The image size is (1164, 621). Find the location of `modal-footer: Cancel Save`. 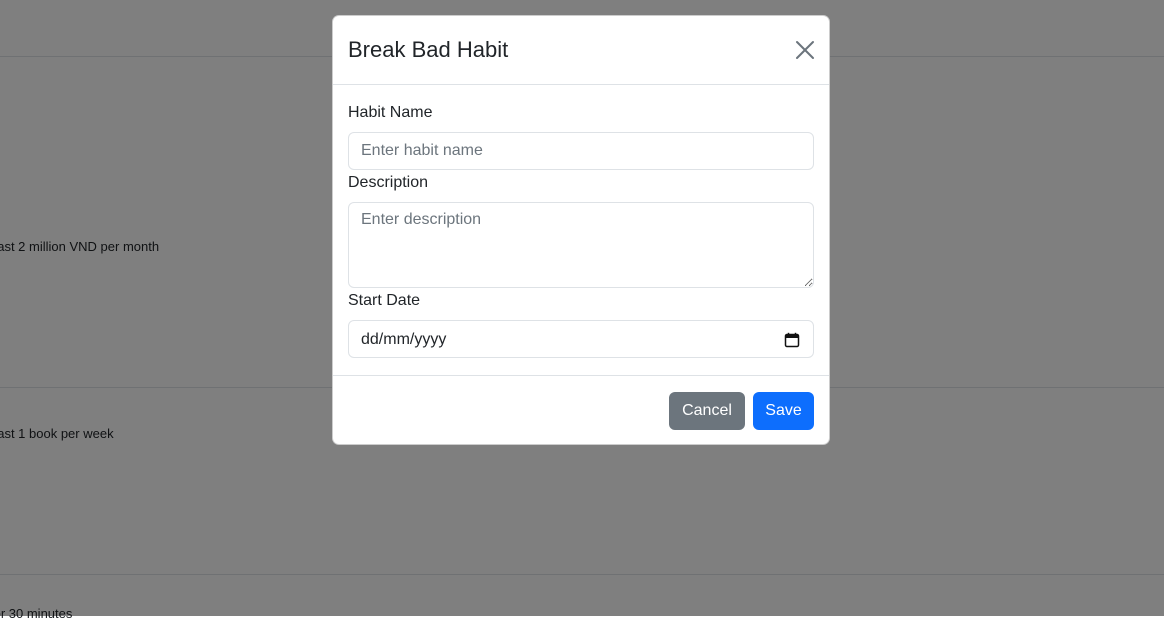

modal-footer: Cancel Save is located at coordinates (581, 409).